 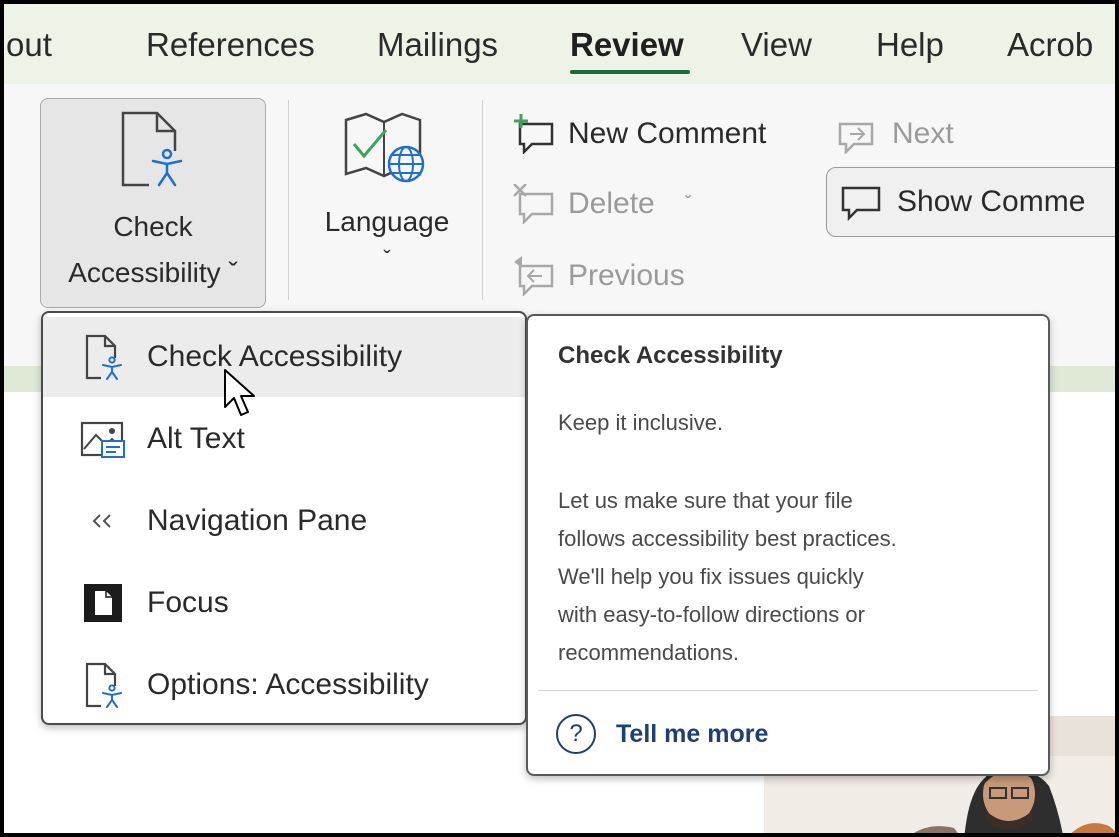 I want to click on tab-view: View, so click(x=776, y=45).